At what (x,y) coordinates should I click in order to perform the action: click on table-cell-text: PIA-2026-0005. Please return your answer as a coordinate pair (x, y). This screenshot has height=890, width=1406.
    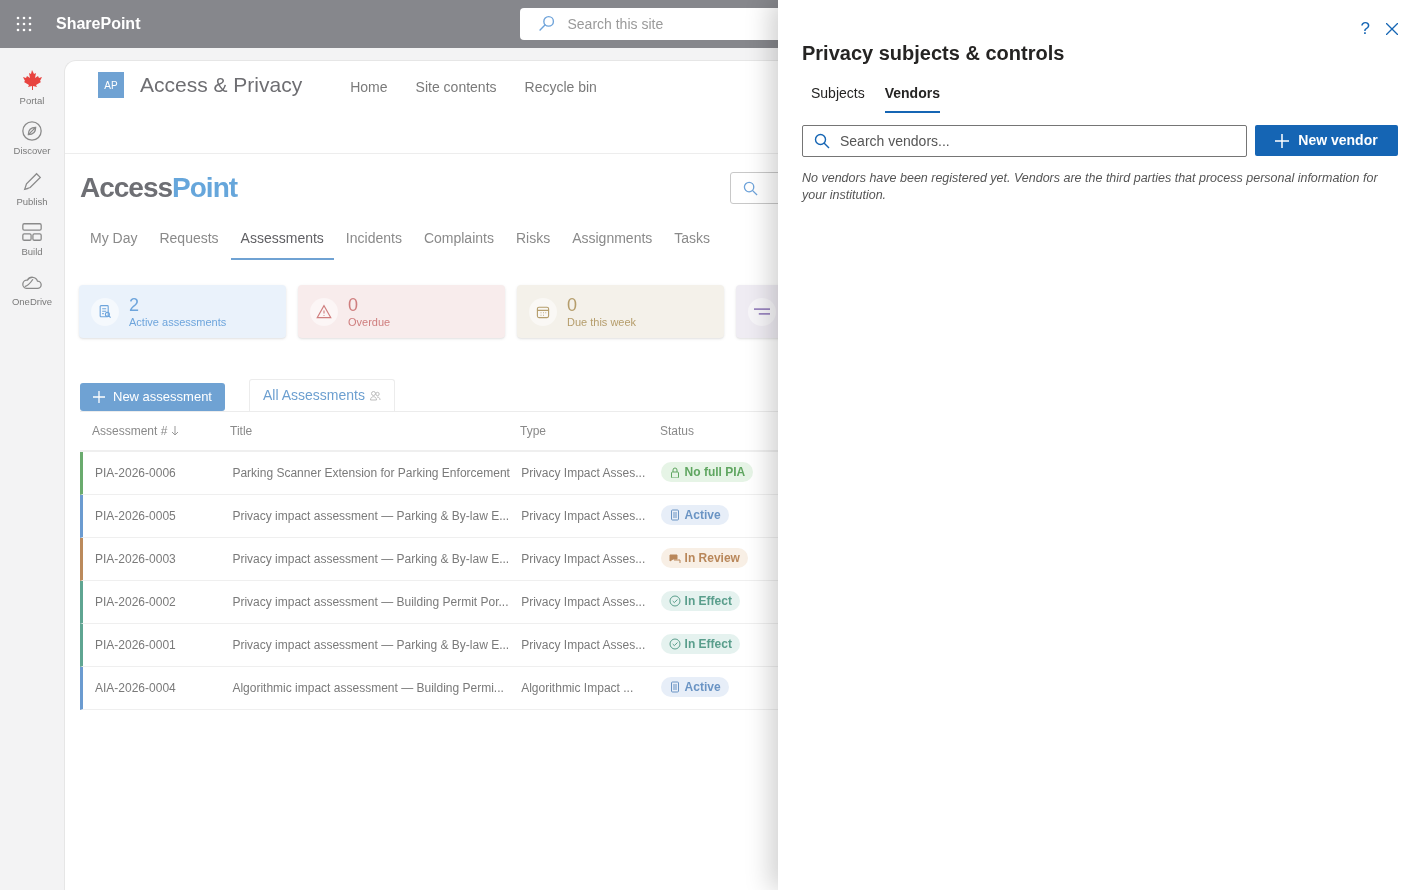
    Looking at the image, I should click on (135, 516).